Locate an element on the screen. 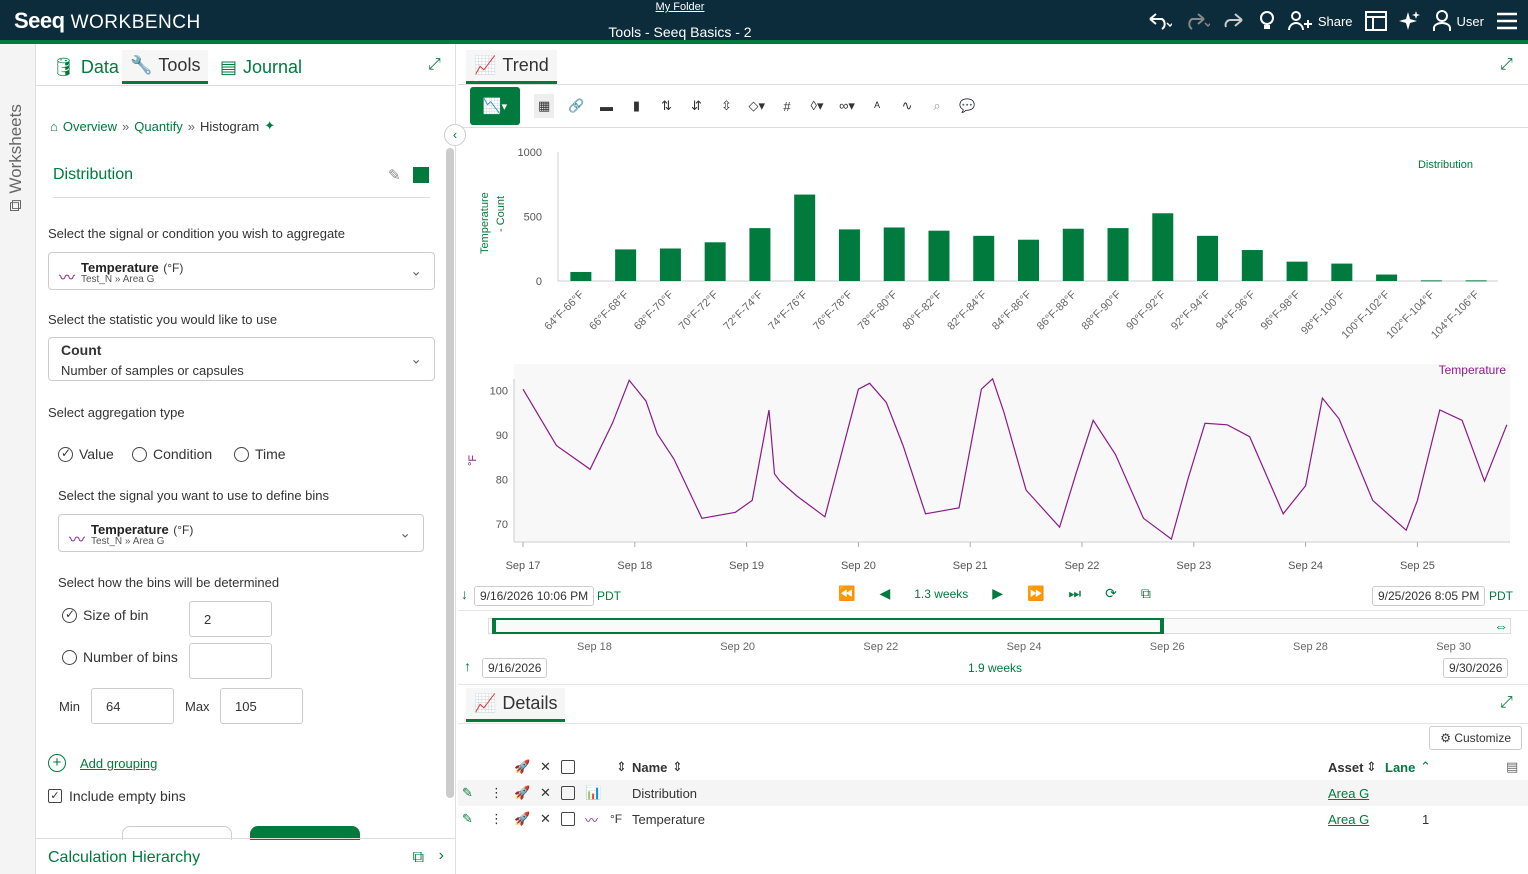  table-row: ✎ ⋮ 🚀 ✕ 📊 Distribution Area G is located at coordinates (993, 793).